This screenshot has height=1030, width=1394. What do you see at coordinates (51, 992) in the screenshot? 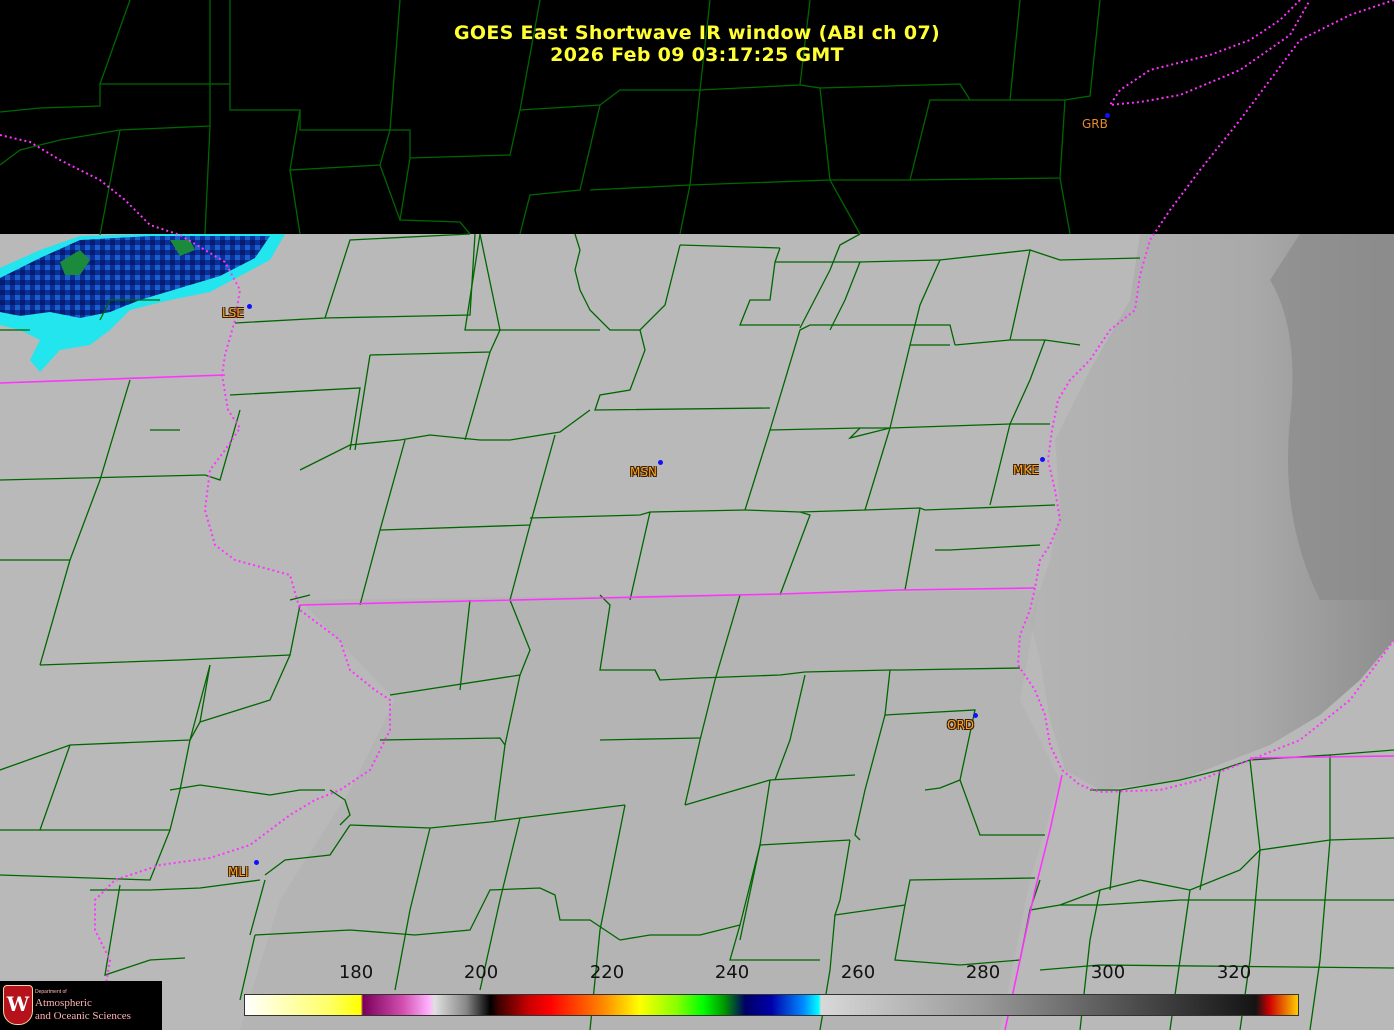
I see `logo-dept-text: Department of` at bounding box center [51, 992].